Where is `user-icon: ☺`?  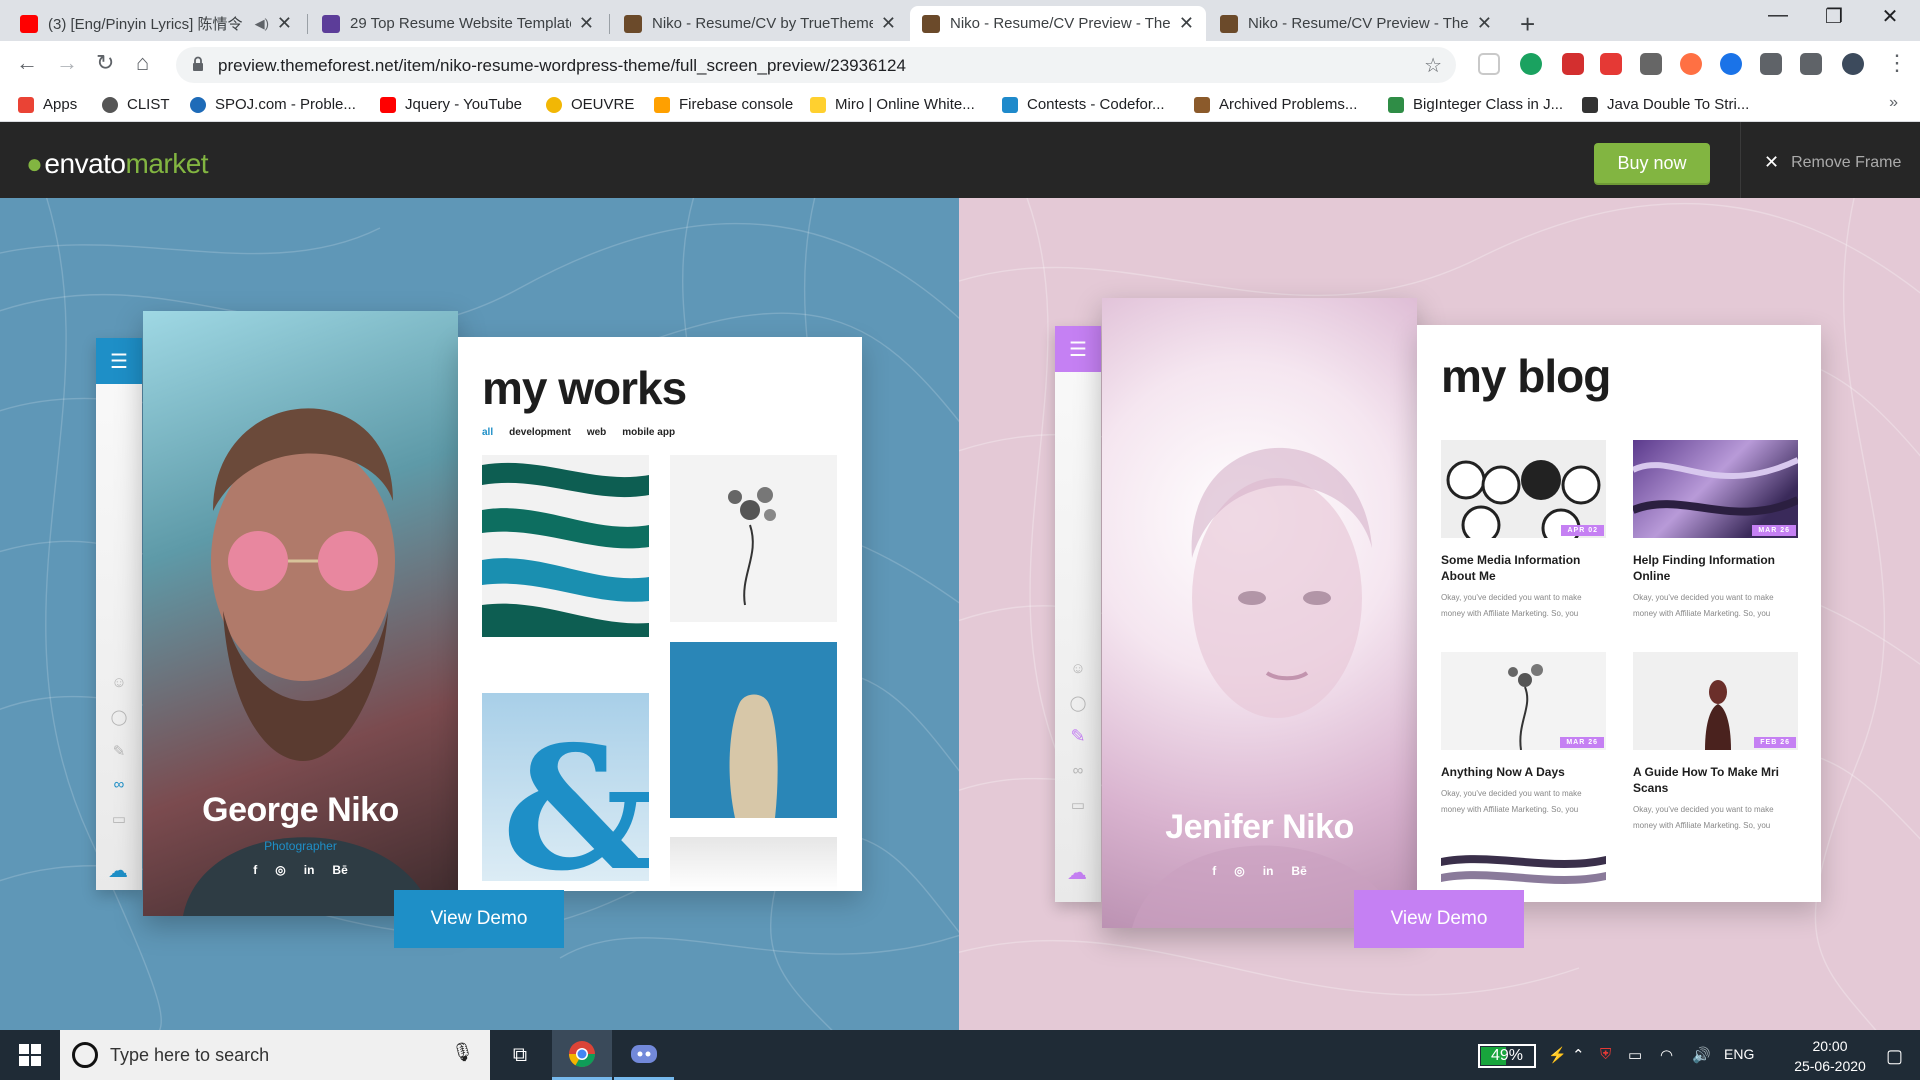 user-icon: ☺ is located at coordinates (119, 683).